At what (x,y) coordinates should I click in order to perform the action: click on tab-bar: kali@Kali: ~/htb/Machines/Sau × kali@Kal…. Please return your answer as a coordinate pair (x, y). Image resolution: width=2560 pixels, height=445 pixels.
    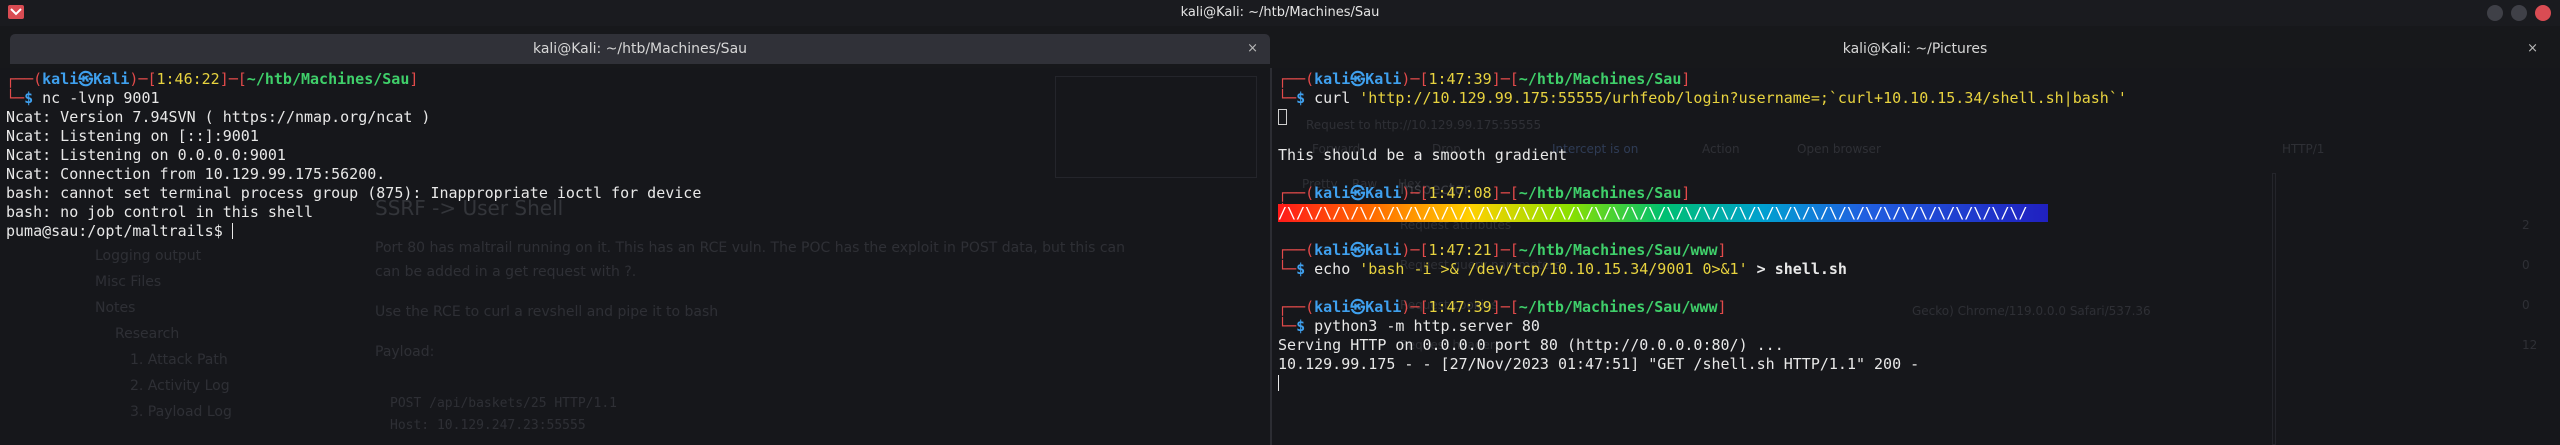
    Looking at the image, I should click on (1280, 47).